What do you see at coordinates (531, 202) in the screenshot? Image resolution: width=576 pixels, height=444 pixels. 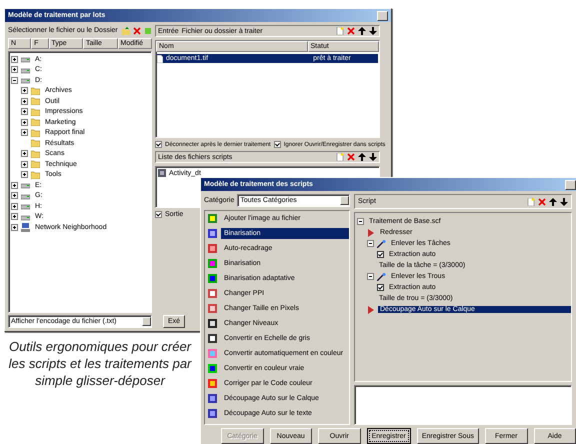 I see `new-file-icon` at bounding box center [531, 202].